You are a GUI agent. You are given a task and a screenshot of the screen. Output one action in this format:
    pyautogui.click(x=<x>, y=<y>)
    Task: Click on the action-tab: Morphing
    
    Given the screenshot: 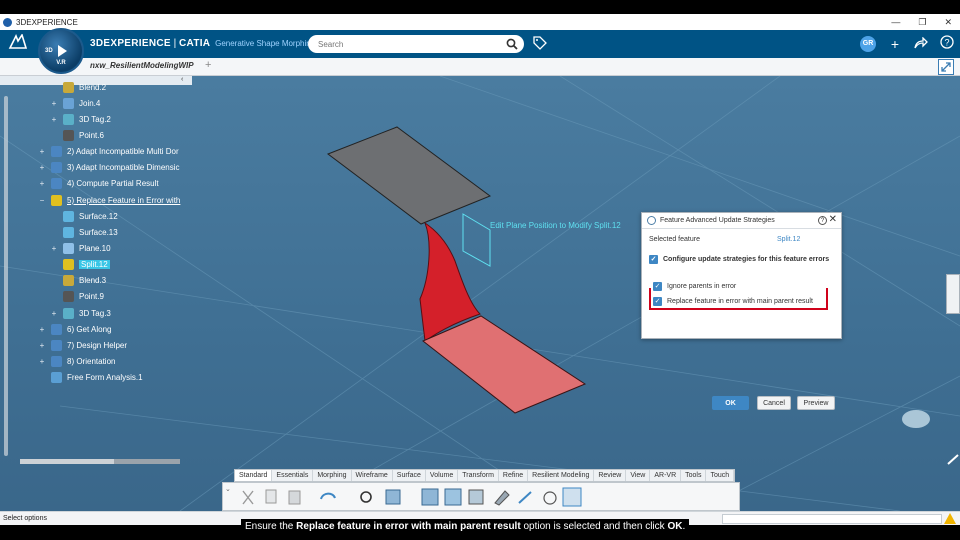 What is the action you would take?
    pyautogui.click(x=332, y=475)
    